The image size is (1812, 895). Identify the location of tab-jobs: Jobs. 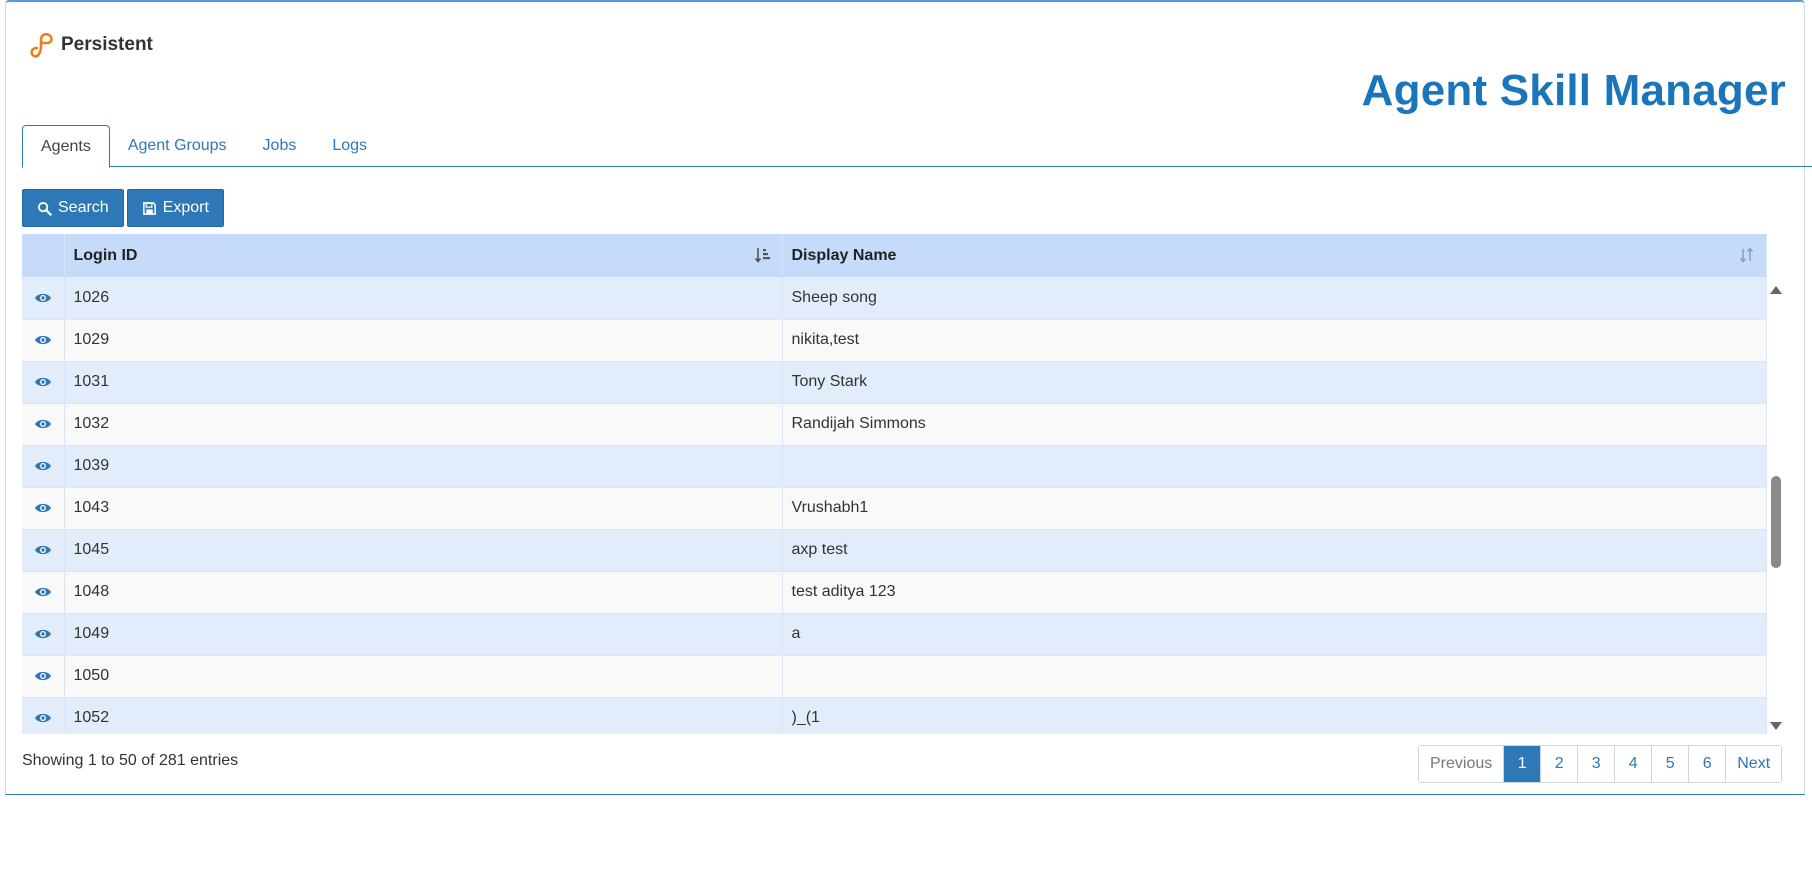
(280, 146).